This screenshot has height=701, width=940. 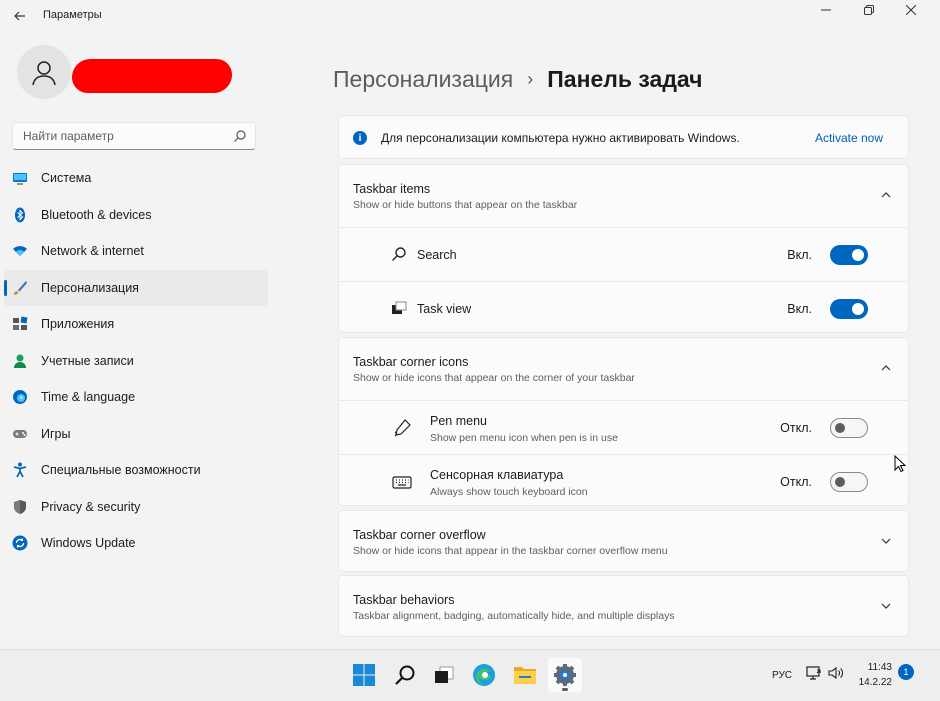 What do you see at coordinates (20, 433) in the screenshot?
I see `gamepad-icon` at bounding box center [20, 433].